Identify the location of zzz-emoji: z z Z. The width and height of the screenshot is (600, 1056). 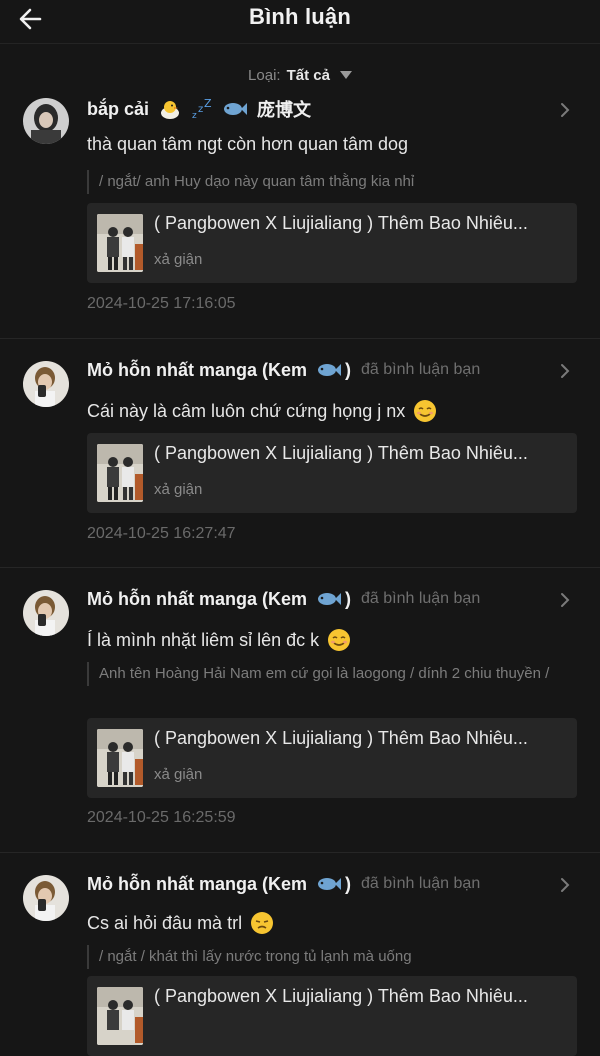
(202, 109).